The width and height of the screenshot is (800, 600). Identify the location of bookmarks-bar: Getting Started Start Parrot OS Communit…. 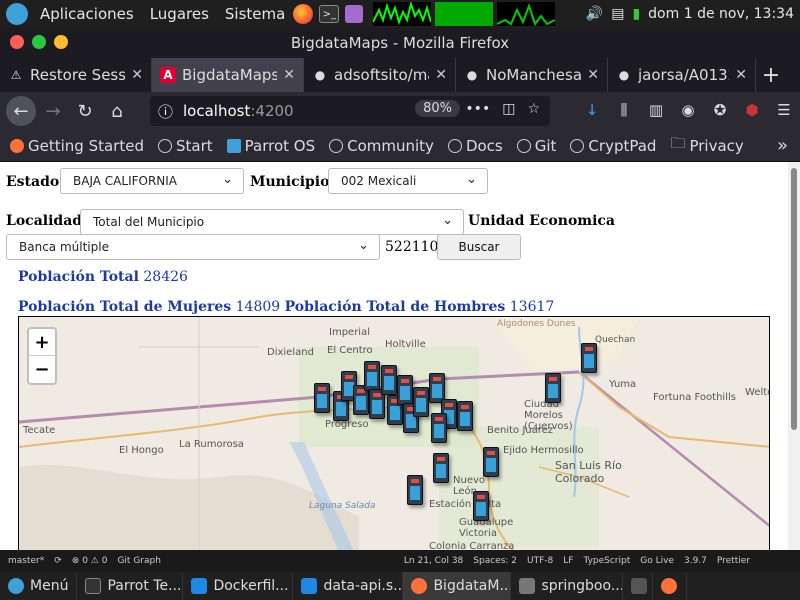
(400, 146).